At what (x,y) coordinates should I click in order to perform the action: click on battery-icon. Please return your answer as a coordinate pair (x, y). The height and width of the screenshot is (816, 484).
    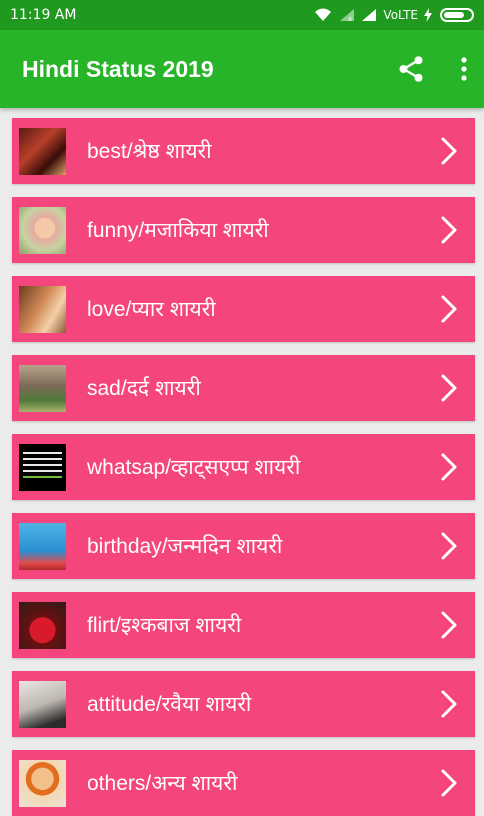
    Looking at the image, I should click on (457, 15).